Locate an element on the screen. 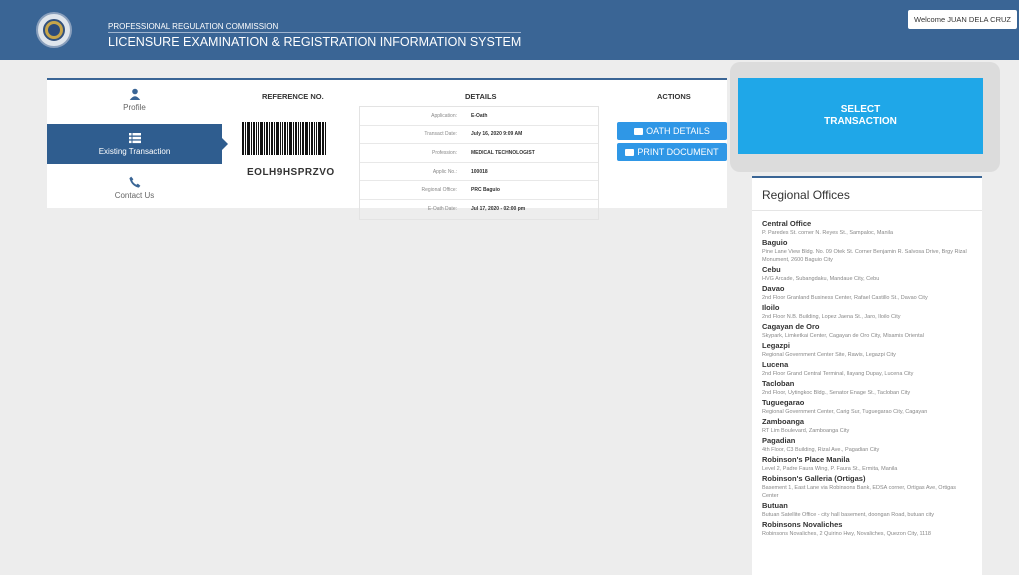  office-name: Lucena is located at coordinates (775, 364).